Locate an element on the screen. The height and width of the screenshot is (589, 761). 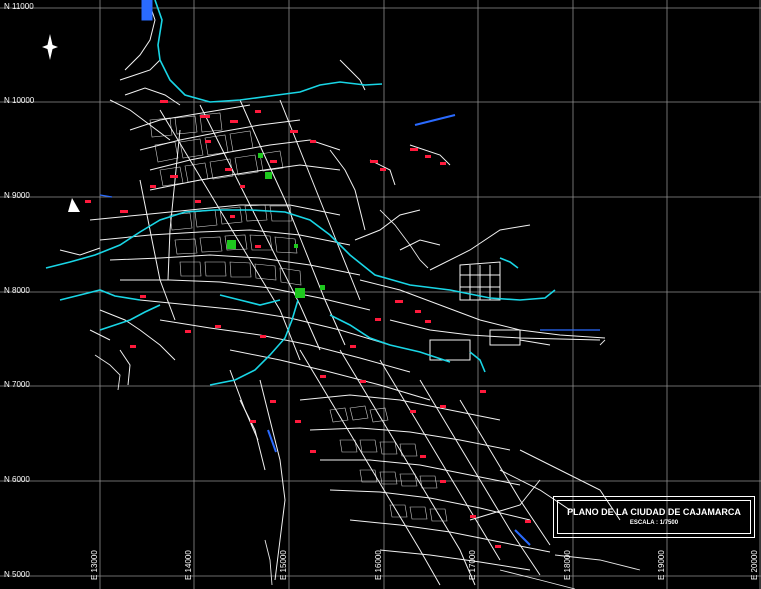
northing-label: N 5000 is located at coordinates (17, 574).